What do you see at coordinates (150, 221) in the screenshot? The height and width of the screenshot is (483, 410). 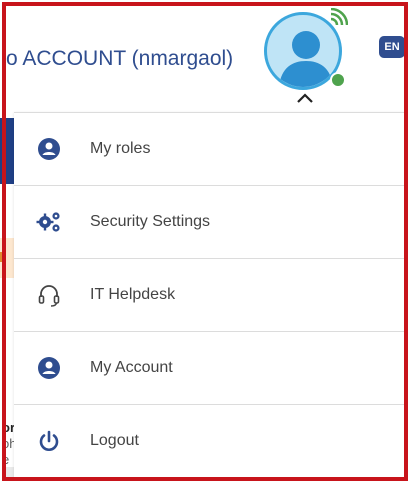 I see `menu-item-label: Security Settings` at bounding box center [150, 221].